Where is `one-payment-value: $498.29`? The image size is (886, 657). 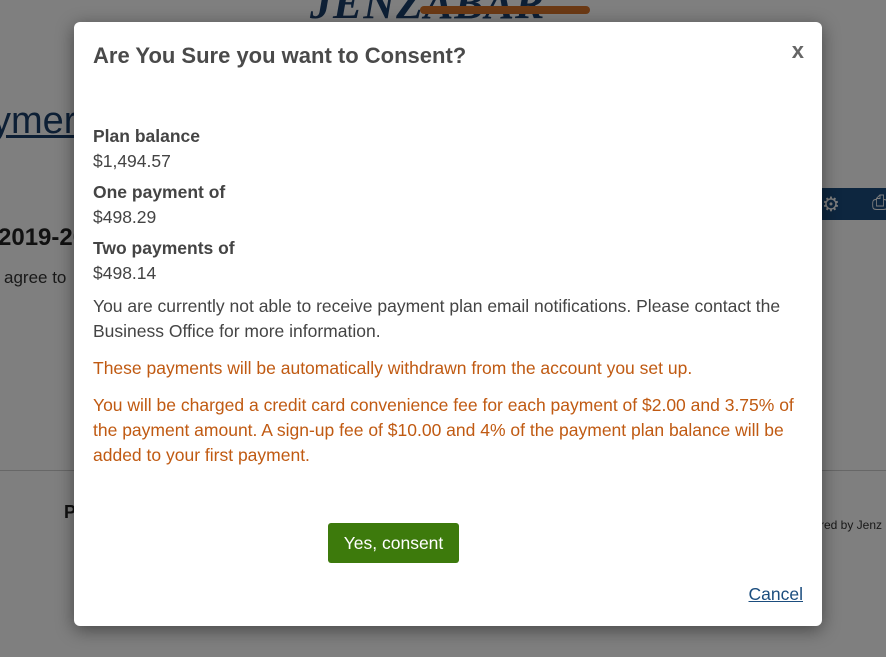
one-payment-value: $498.29 is located at coordinates (125, 217).